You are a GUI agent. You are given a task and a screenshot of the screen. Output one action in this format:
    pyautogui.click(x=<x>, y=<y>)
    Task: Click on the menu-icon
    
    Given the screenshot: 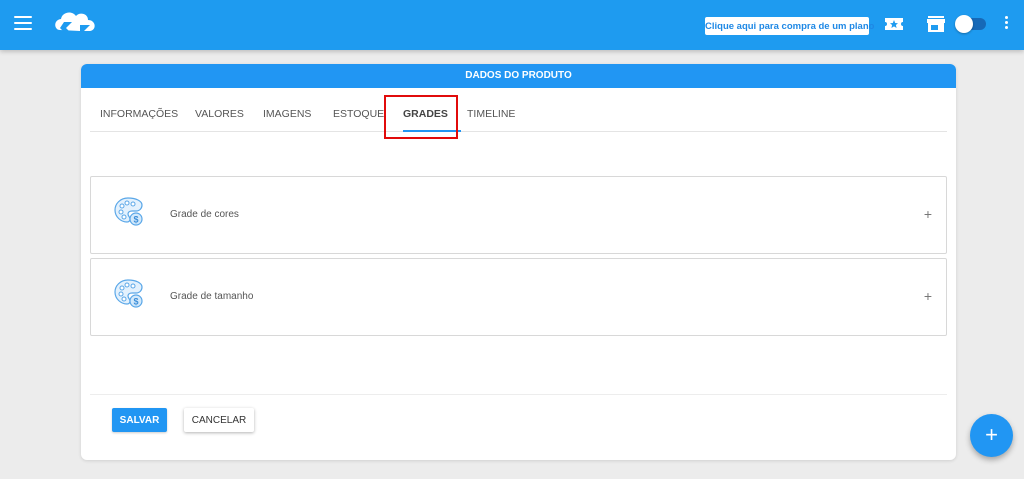 What is the action you would take?
    pyautogui.click(x=23, y=23)
    